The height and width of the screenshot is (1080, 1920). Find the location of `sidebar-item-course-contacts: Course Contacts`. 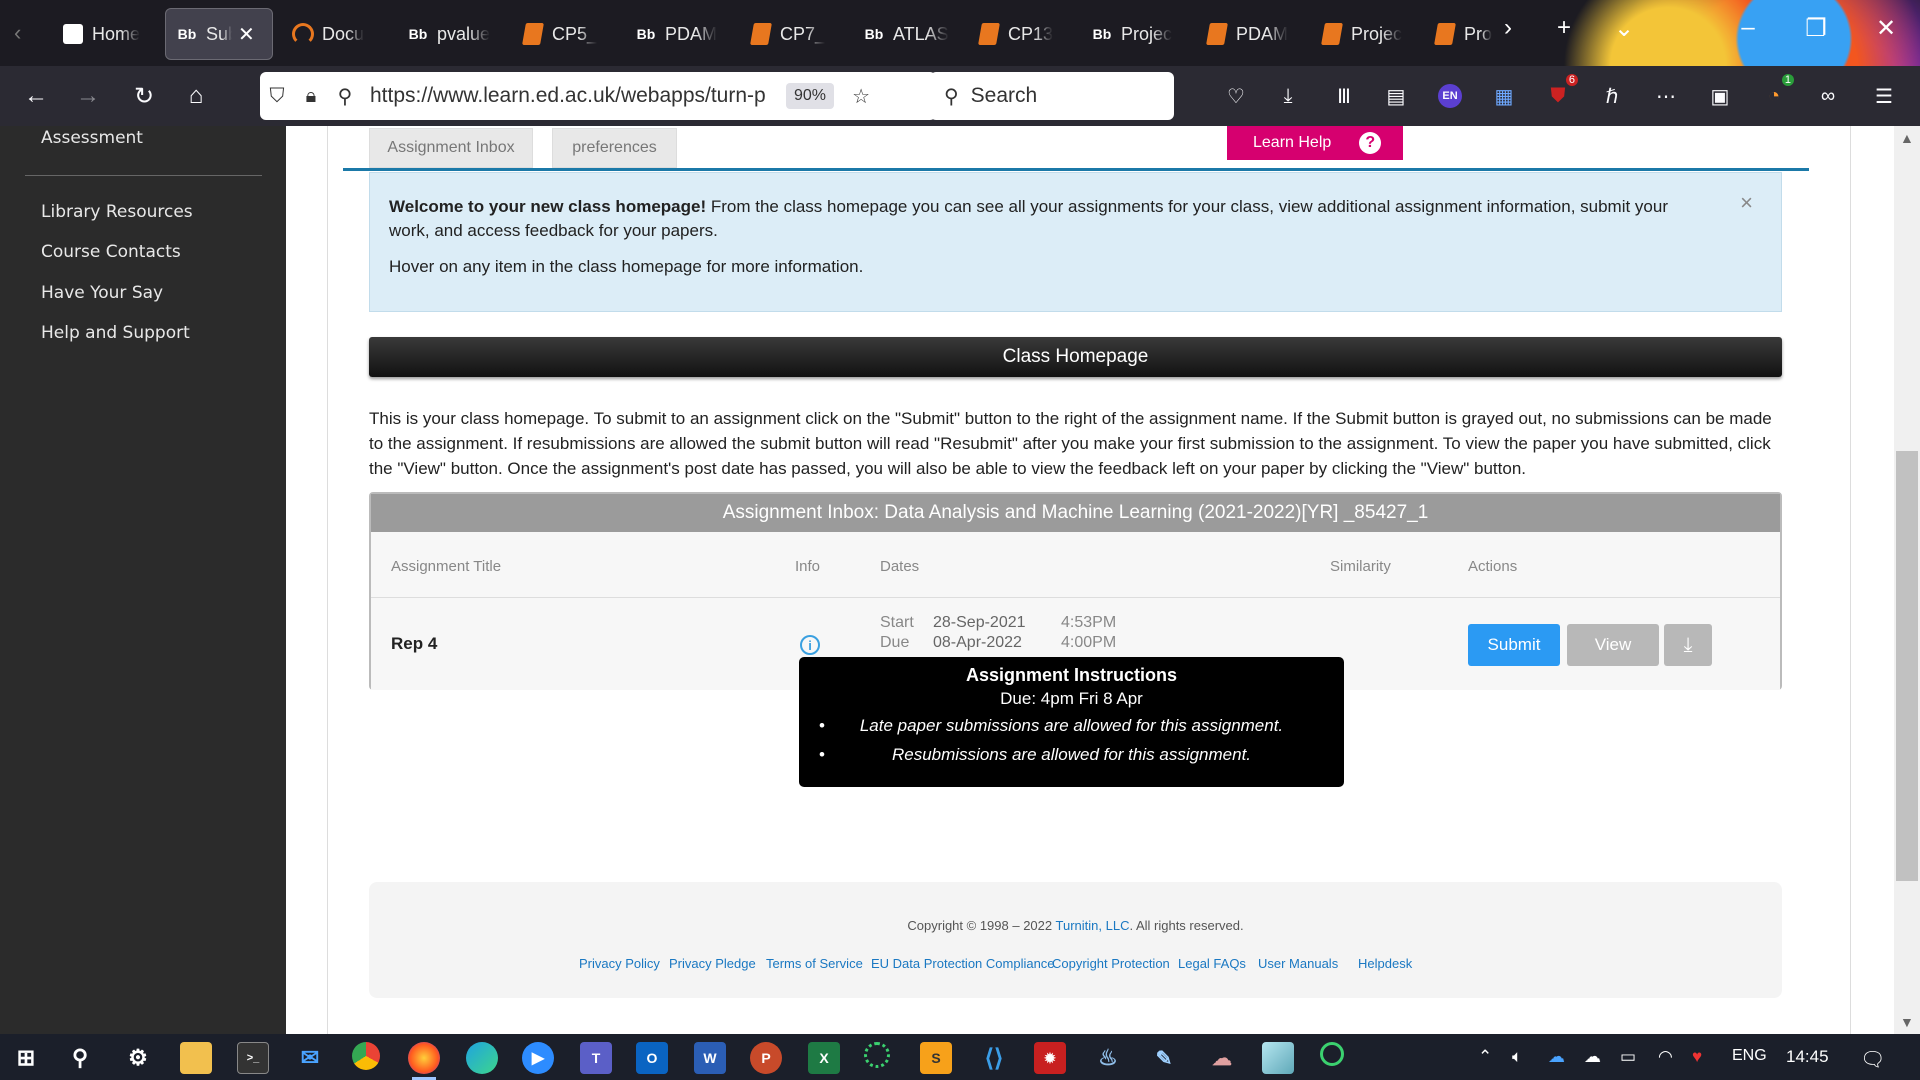

sidebar-item-course-contacts: Course Contacts is located at coordinates (111, 252).